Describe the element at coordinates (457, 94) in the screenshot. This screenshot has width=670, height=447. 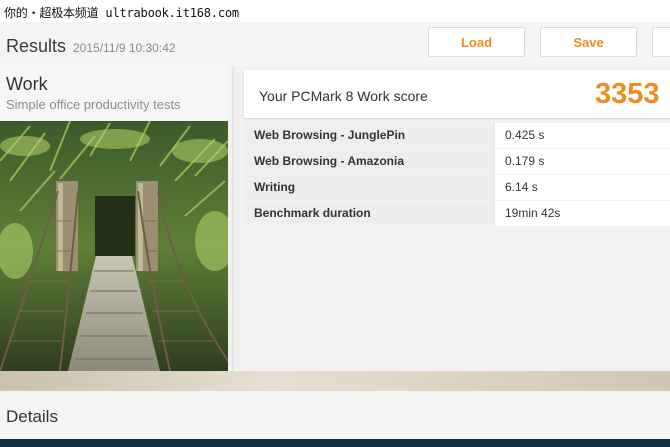
I see `score-card: Your PCMark 8 Work score 3353` at that location.